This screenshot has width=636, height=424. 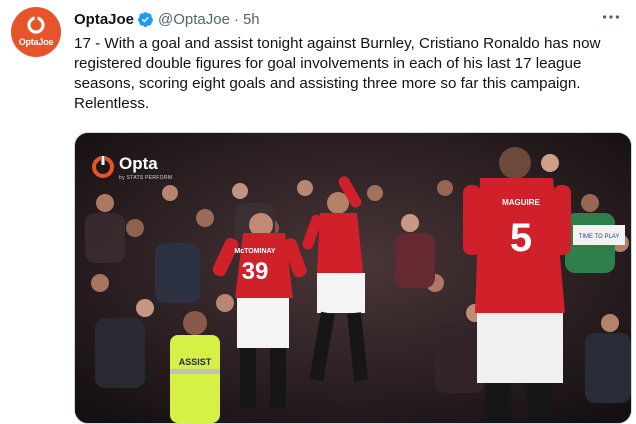 What do you see at coordinates (138, 163) in the screenshot?
I see `opta-logo-text: Opta` at bounding box center [138, 163].